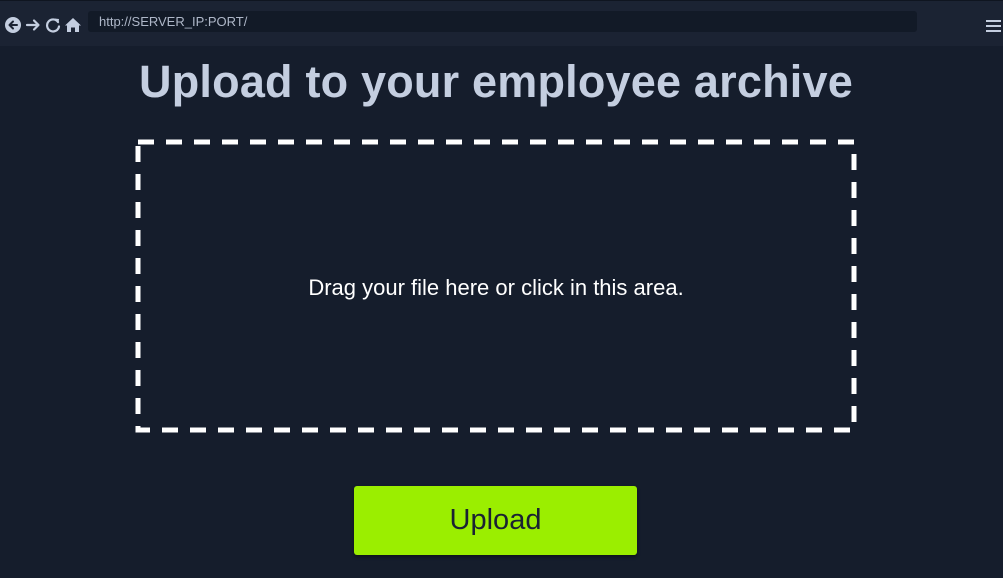 This screenshot has width=1003, height=578. Describe the element at coordinates (33, 25) in the screenshot. I see `forward-icon` at that location.